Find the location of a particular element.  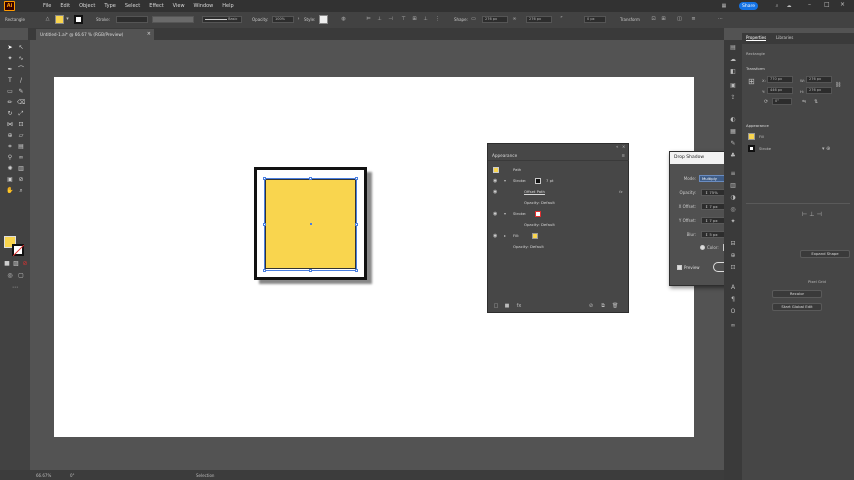

slice-tool-icon: ⊘ is located at coordinates (21, 180).